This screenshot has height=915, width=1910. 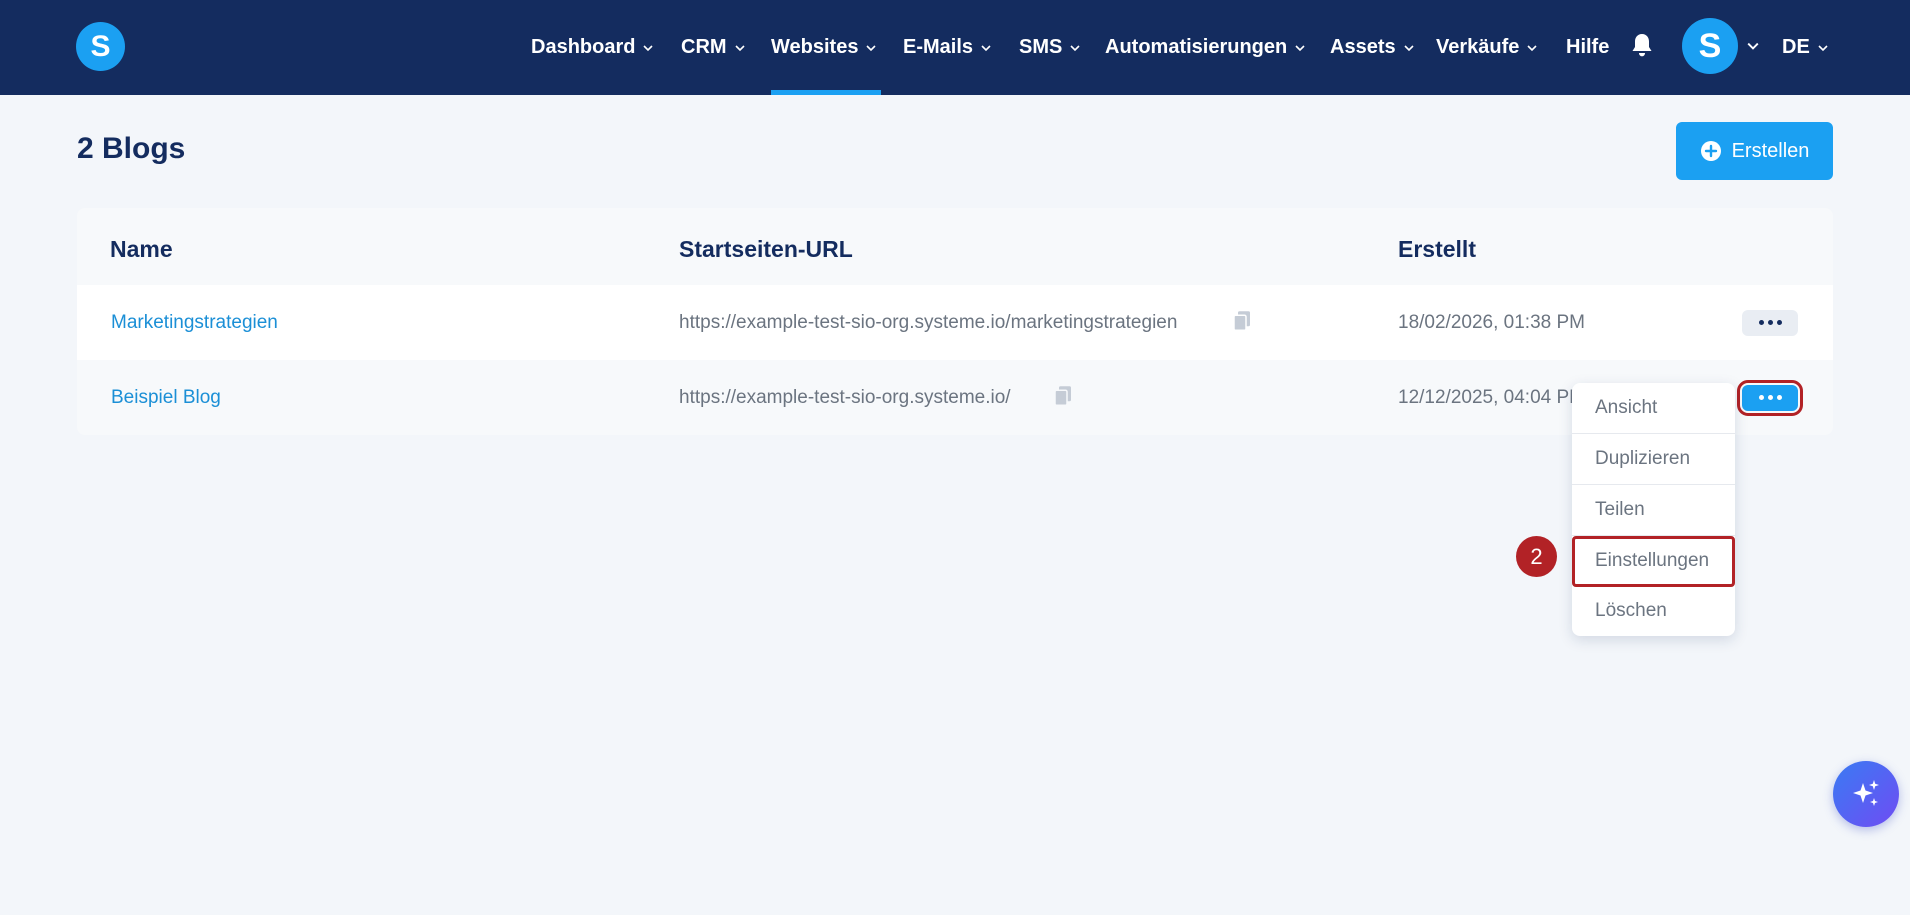 What do you see at coordinates (1710, 151) in the screenshot?
I see `plus-circle-icon` at bounding box center [1710, 151].